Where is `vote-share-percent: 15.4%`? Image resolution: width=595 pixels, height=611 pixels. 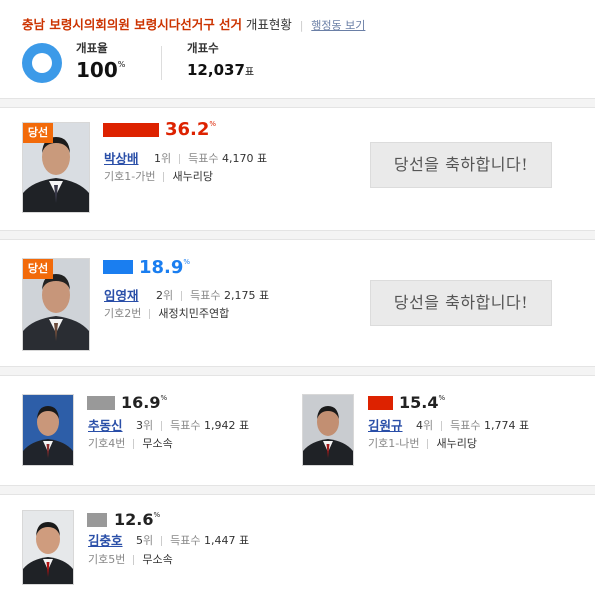 vote-share-percent: 15.4% is located at coordinates (422, 402).